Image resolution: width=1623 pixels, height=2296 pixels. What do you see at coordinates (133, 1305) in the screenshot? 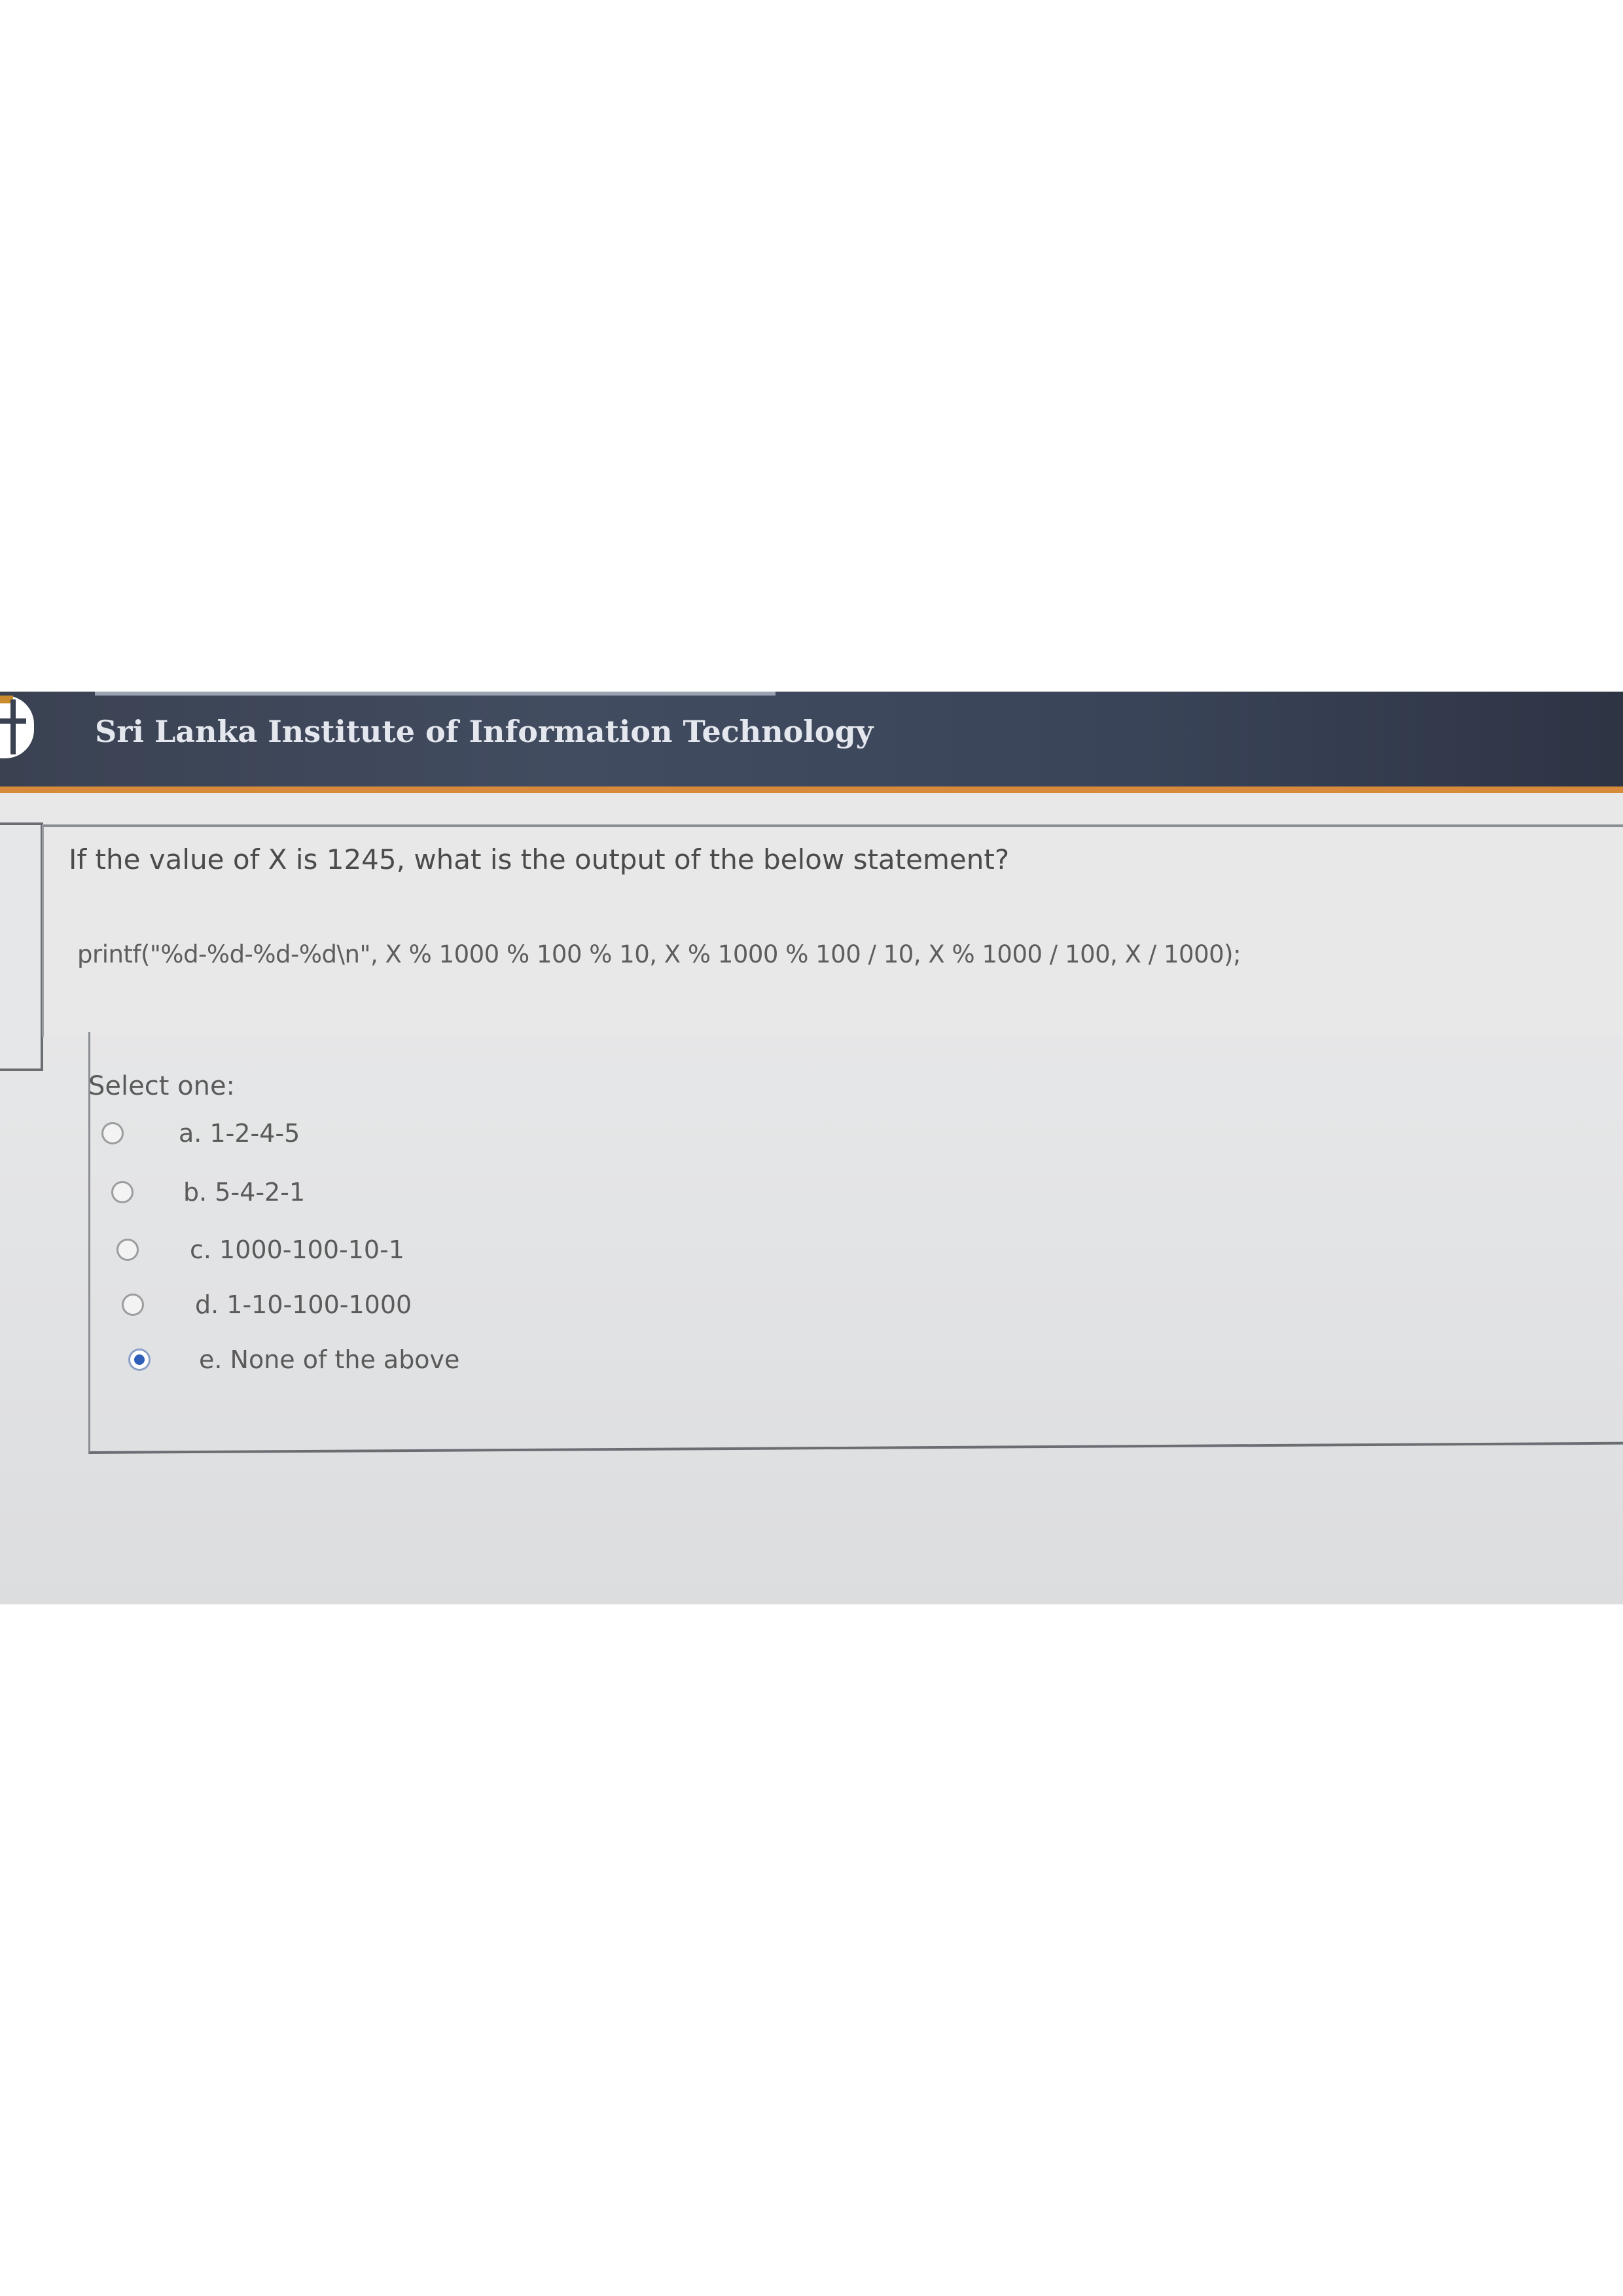
I see `radio-button-d` at bounding box center [133, 1305].